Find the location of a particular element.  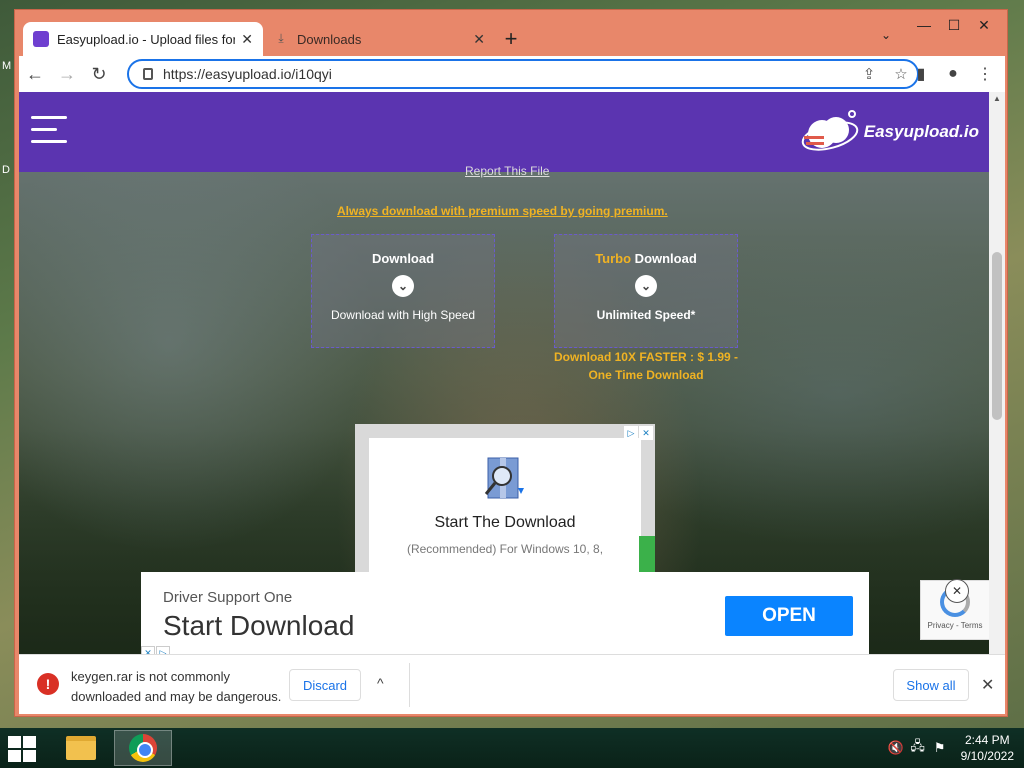

address-bar: https://easyupload.io/i10qyi ⇪ ☆ is located at coordinates (523, 74).